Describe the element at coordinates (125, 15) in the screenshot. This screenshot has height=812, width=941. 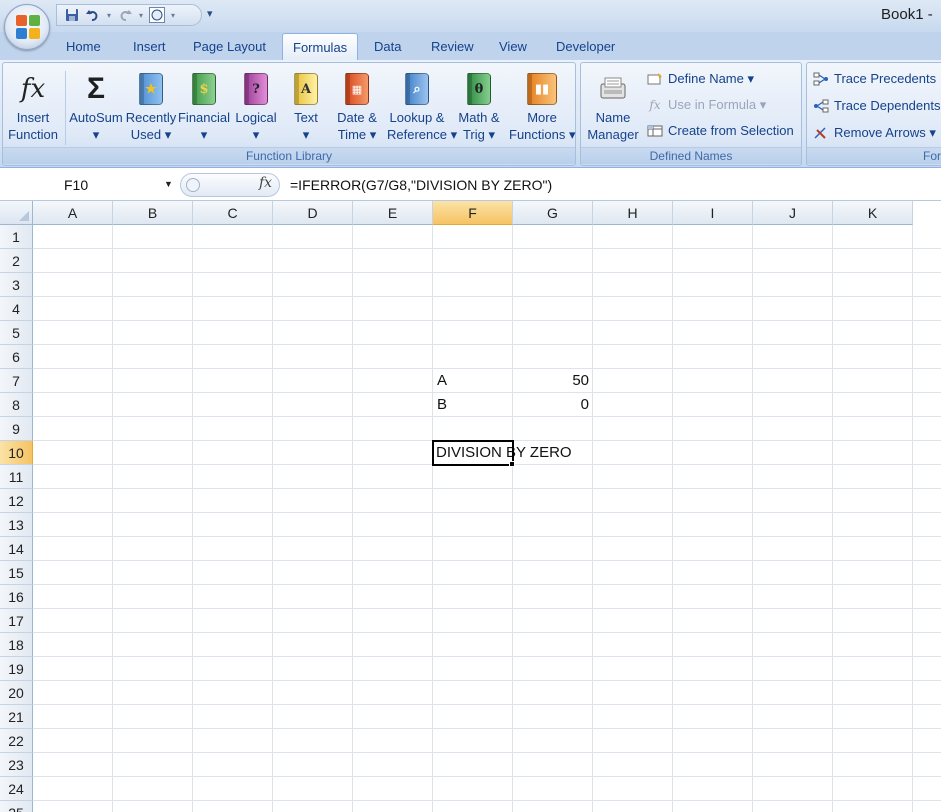
I see `redo-icon` at that location.